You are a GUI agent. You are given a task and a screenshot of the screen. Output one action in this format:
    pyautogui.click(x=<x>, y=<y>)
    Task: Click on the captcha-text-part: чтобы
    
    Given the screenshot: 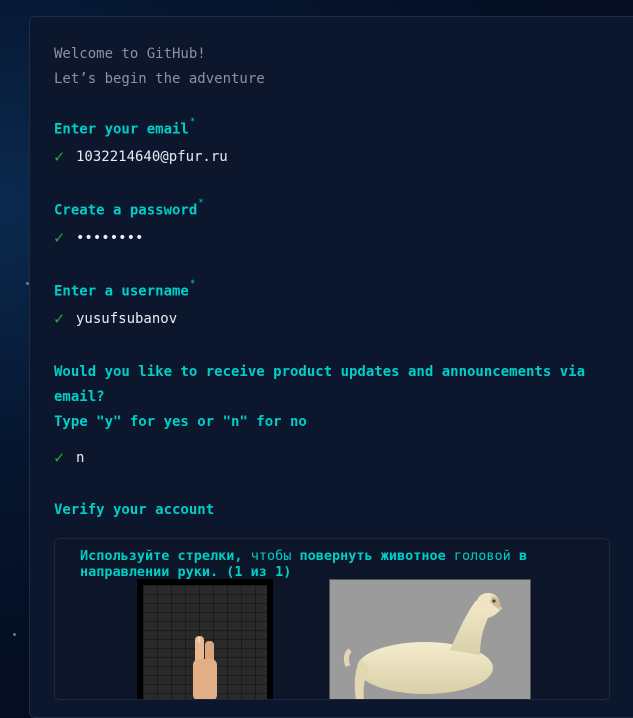 What is the action you would take?
    pyautogui.click(x=271, y=556)
    